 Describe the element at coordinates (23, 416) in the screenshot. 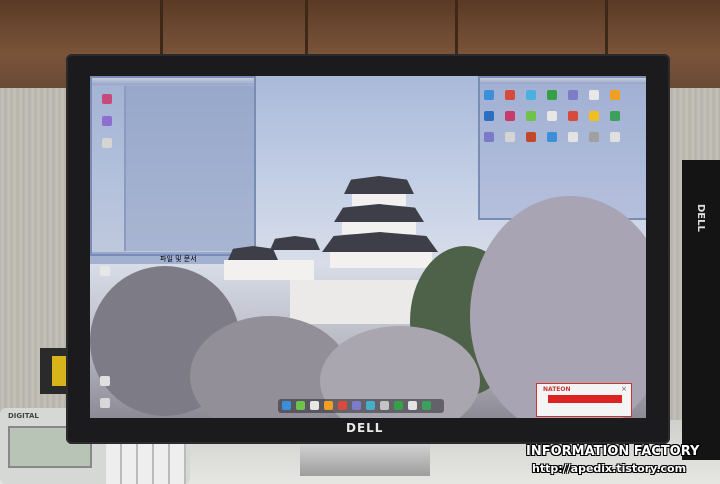

I see `phone-brand: DIGITAL` at that location.